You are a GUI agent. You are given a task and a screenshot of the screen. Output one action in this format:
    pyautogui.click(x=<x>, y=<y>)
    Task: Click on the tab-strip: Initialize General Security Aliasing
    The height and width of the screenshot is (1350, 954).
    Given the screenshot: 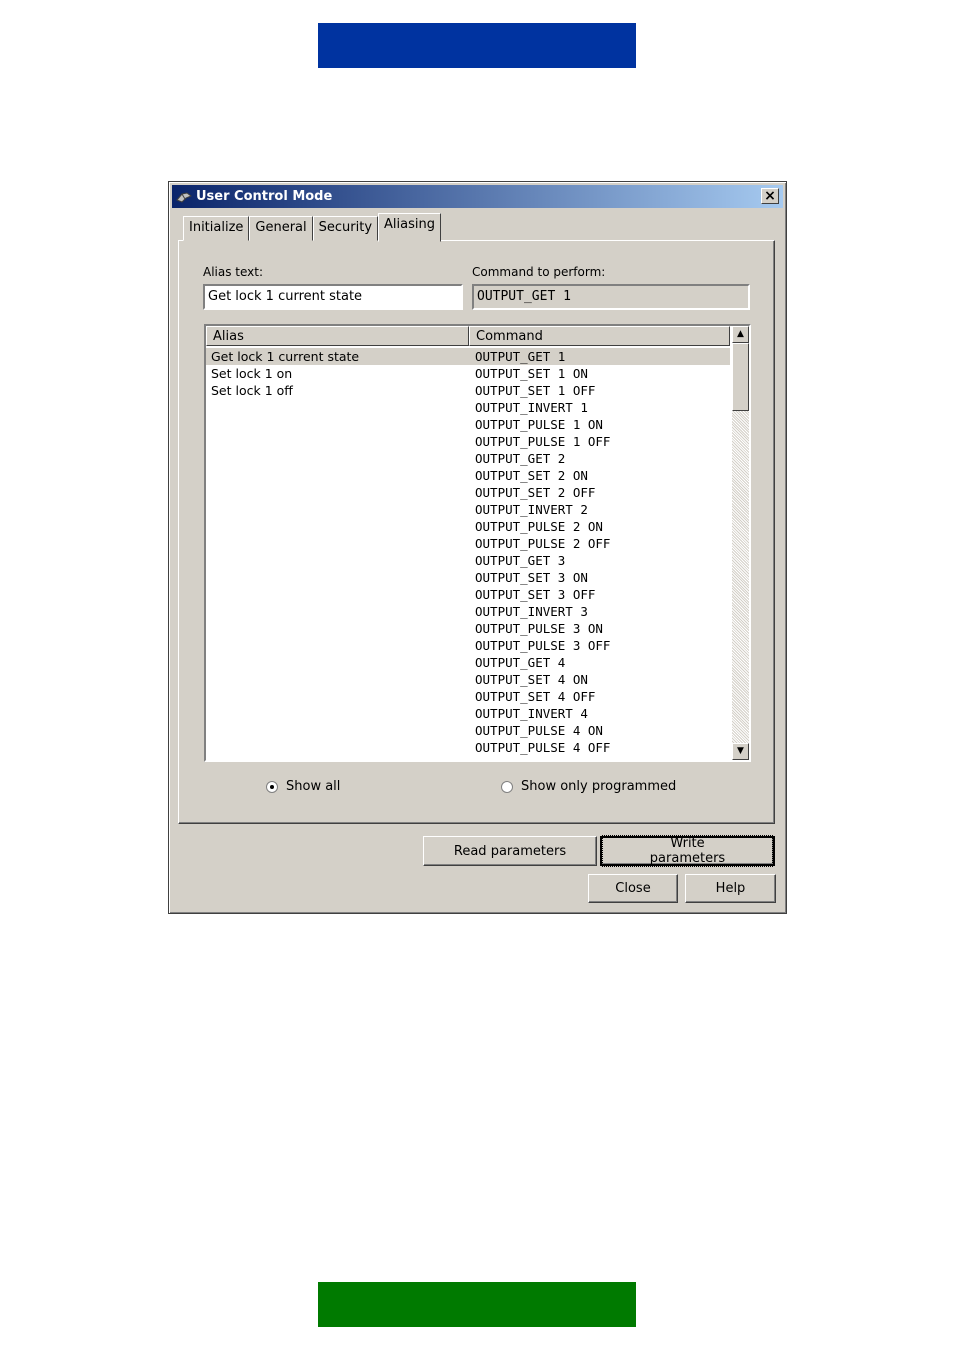 What is the action you would take?
    pyautogui.click(x=312, y=227)
    